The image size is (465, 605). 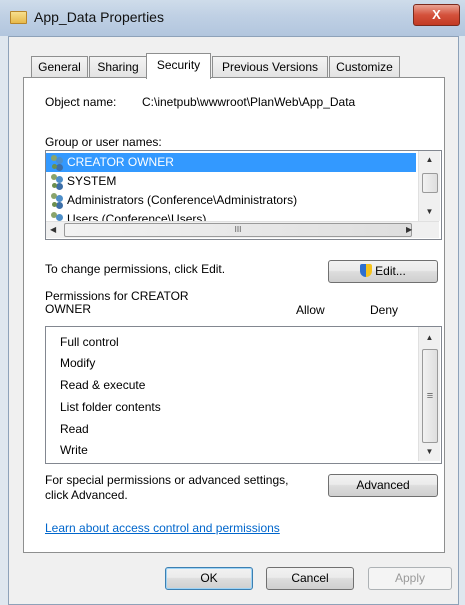 What do you see at coordinates (53, 229) in the screenshot?
I see `scroll-left-arrow-icon: ◀` at bounding box center [53, 229].